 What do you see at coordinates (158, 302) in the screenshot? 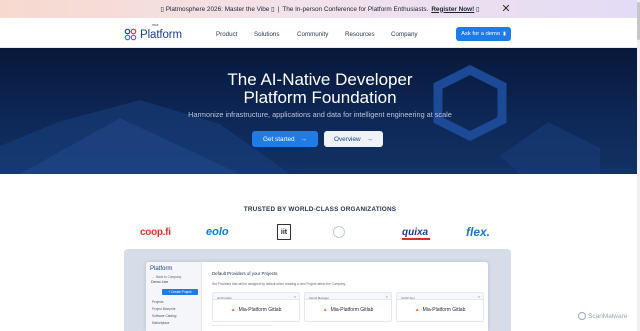
I see `preview-side-item: Projects` at bounding box center [158, 302].